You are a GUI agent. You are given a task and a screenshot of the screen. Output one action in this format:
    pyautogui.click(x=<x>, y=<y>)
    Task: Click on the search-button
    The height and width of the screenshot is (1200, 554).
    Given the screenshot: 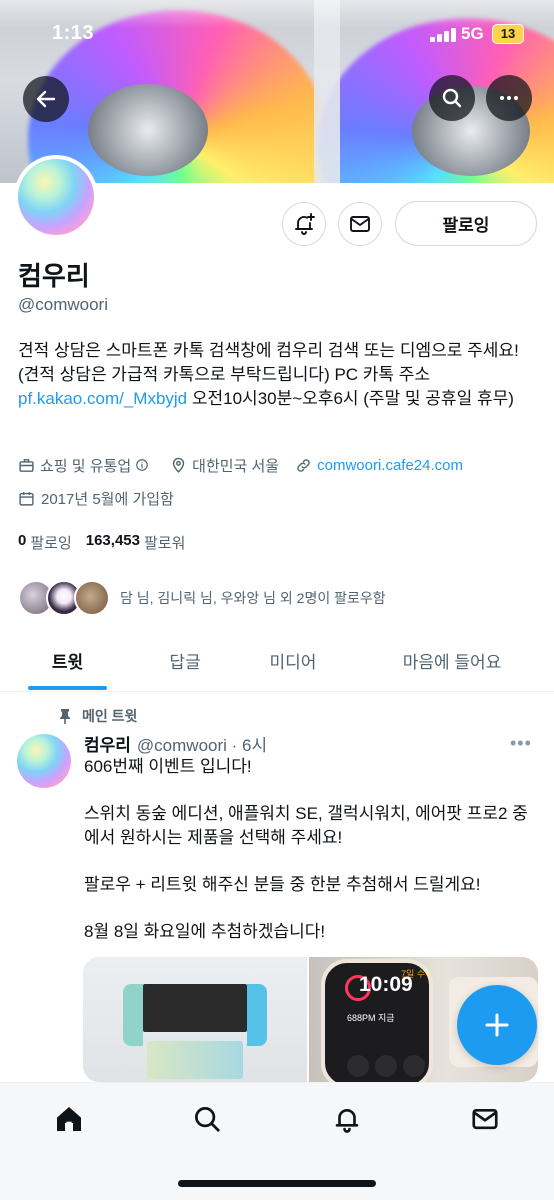 What is the action you would take?
    pyautogui.click(x=452, y=98)
    